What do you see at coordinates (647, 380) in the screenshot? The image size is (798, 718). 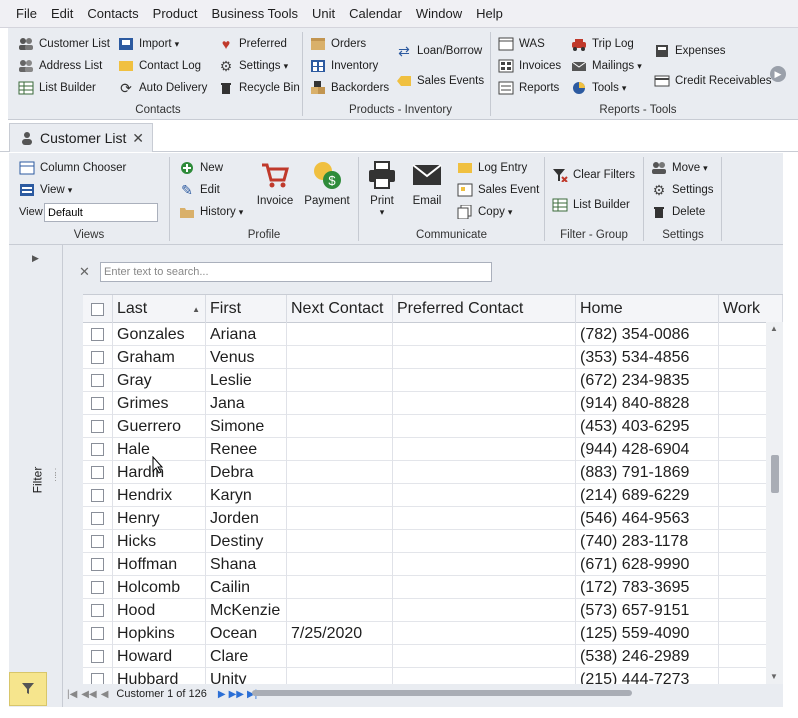 I see `cell-home: (672) 234-9835` at bounding box center [647, 380].